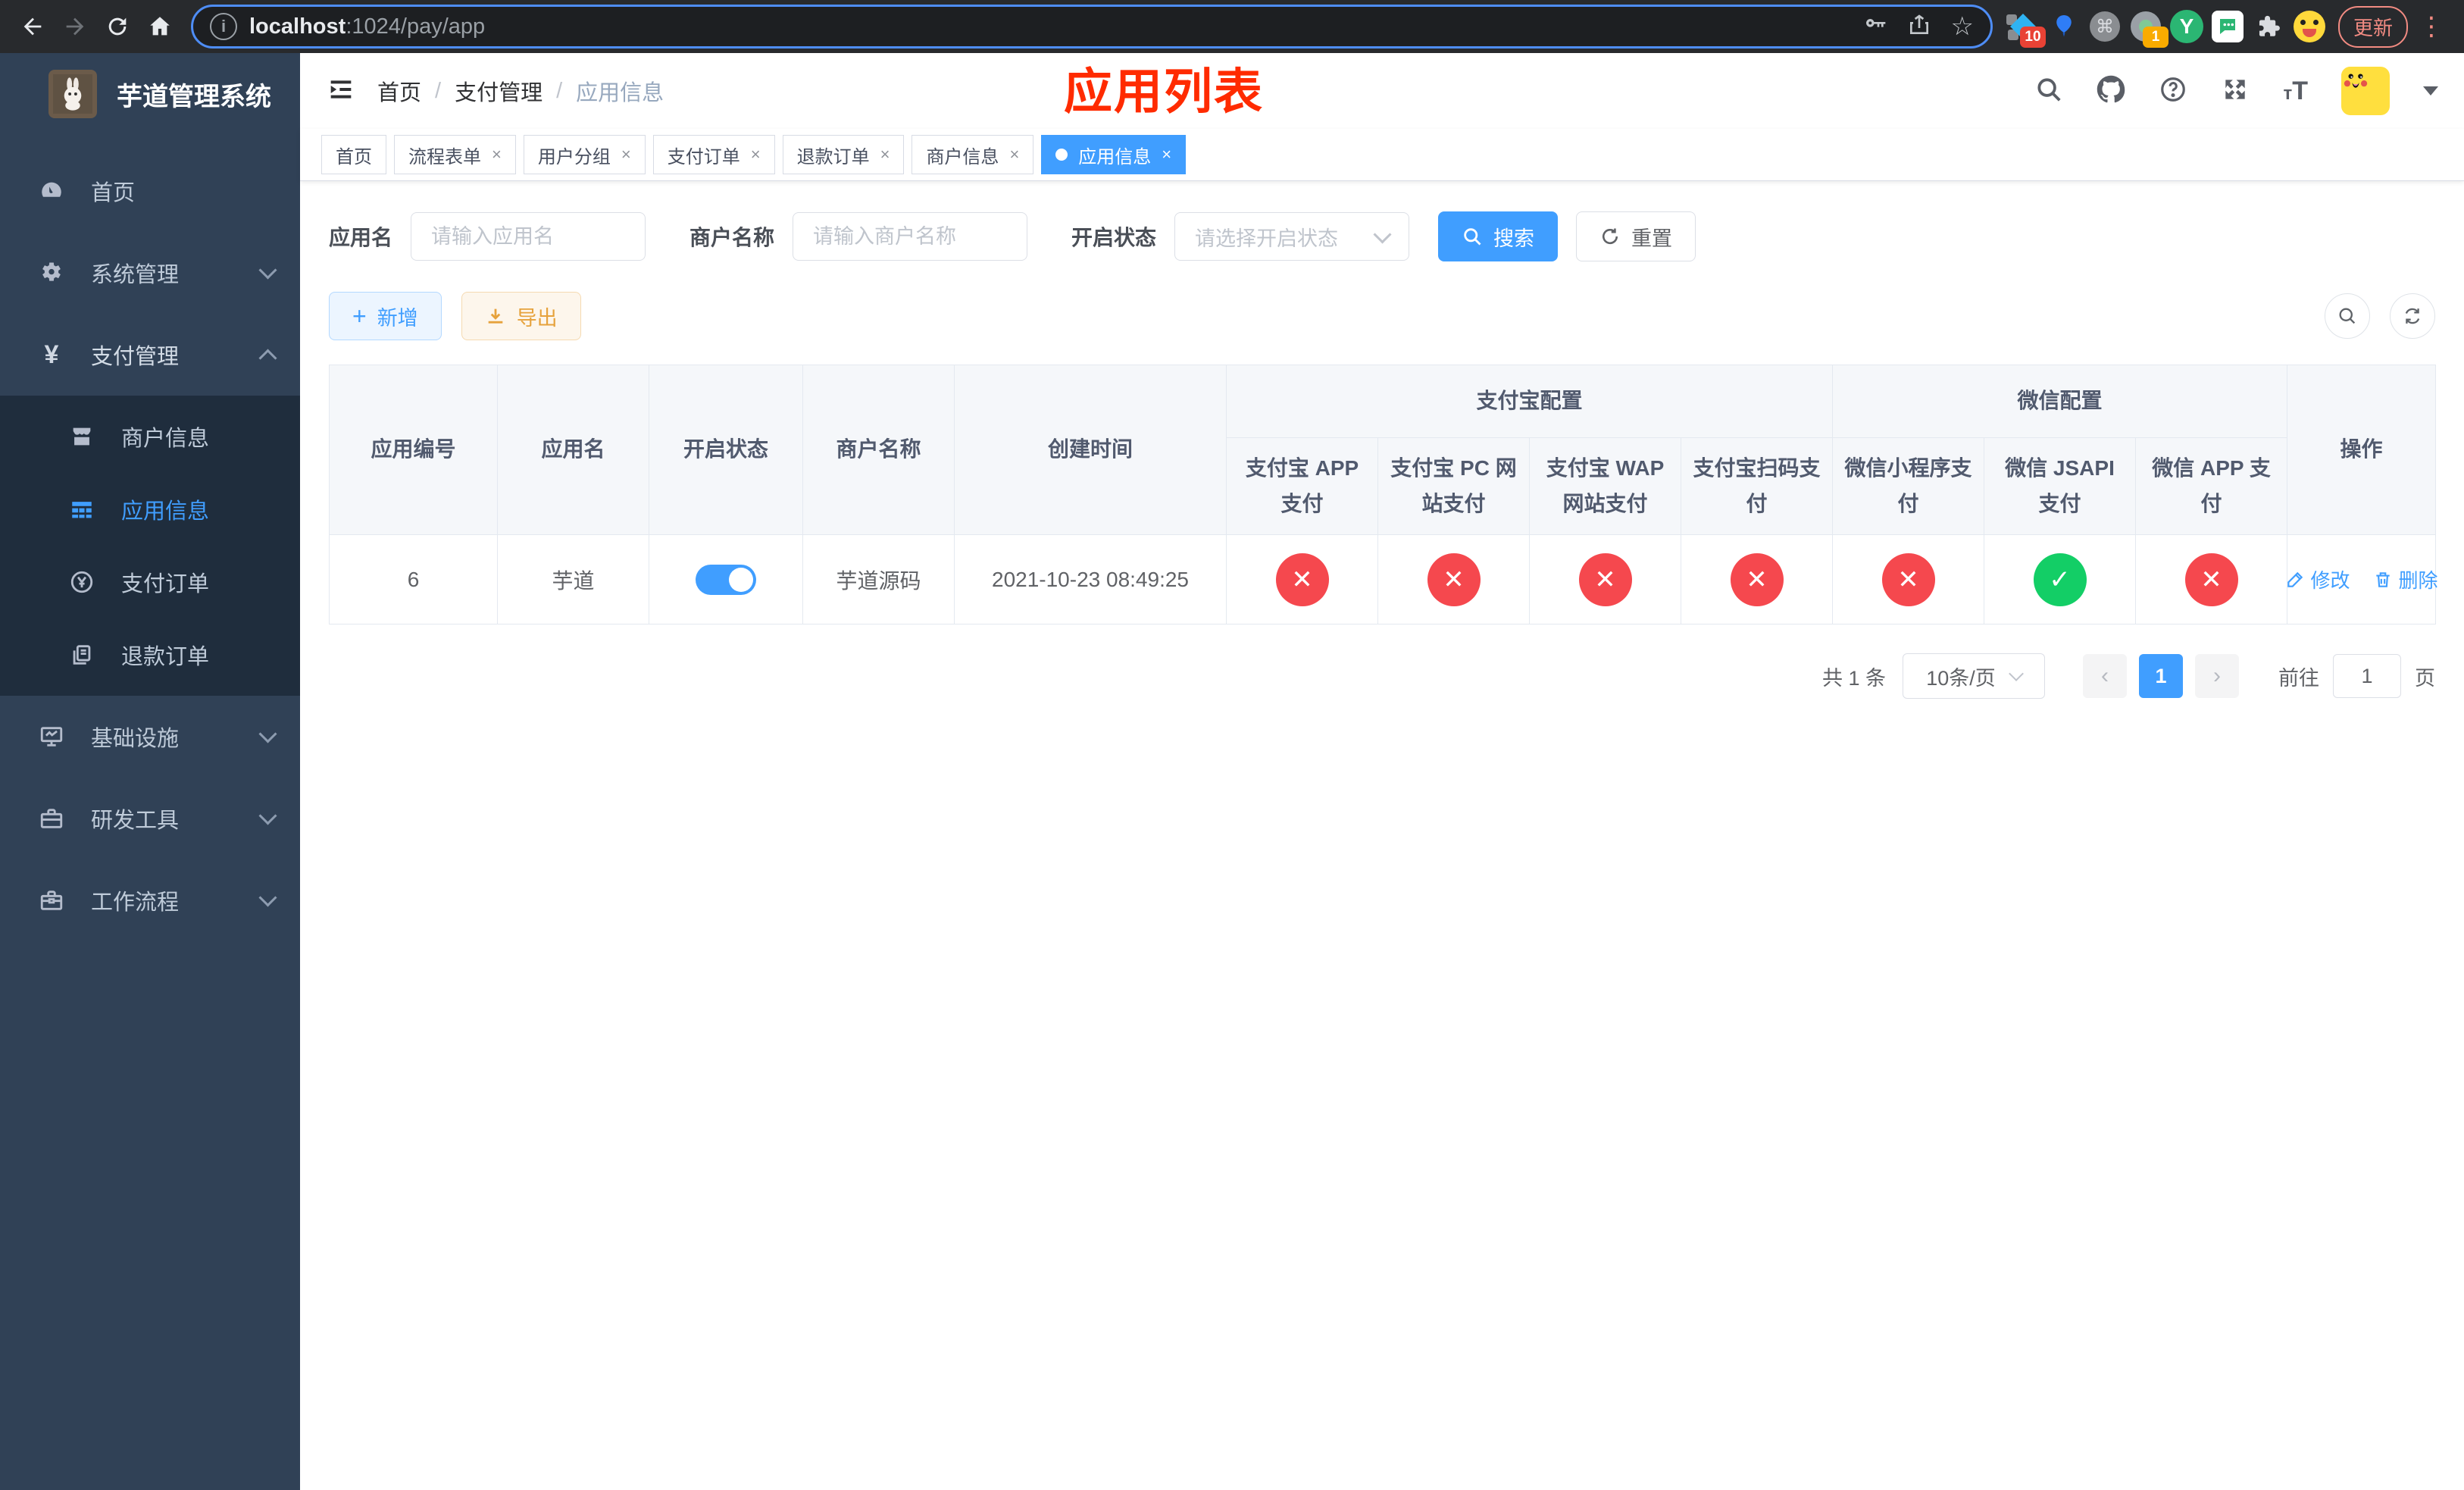 Image resolution: width=2464 pixels, height=1490 pixels. Describe the element at coordinates (413, 450) in the screenshot. I see `col-app-id: 应用编号` at that location.